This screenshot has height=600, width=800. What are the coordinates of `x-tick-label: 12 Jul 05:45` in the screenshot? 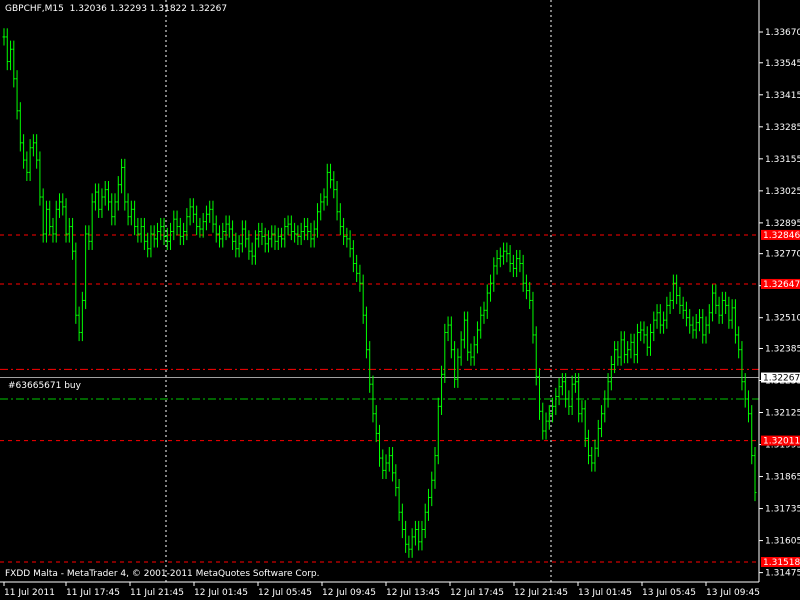 It's located at (285, 593).